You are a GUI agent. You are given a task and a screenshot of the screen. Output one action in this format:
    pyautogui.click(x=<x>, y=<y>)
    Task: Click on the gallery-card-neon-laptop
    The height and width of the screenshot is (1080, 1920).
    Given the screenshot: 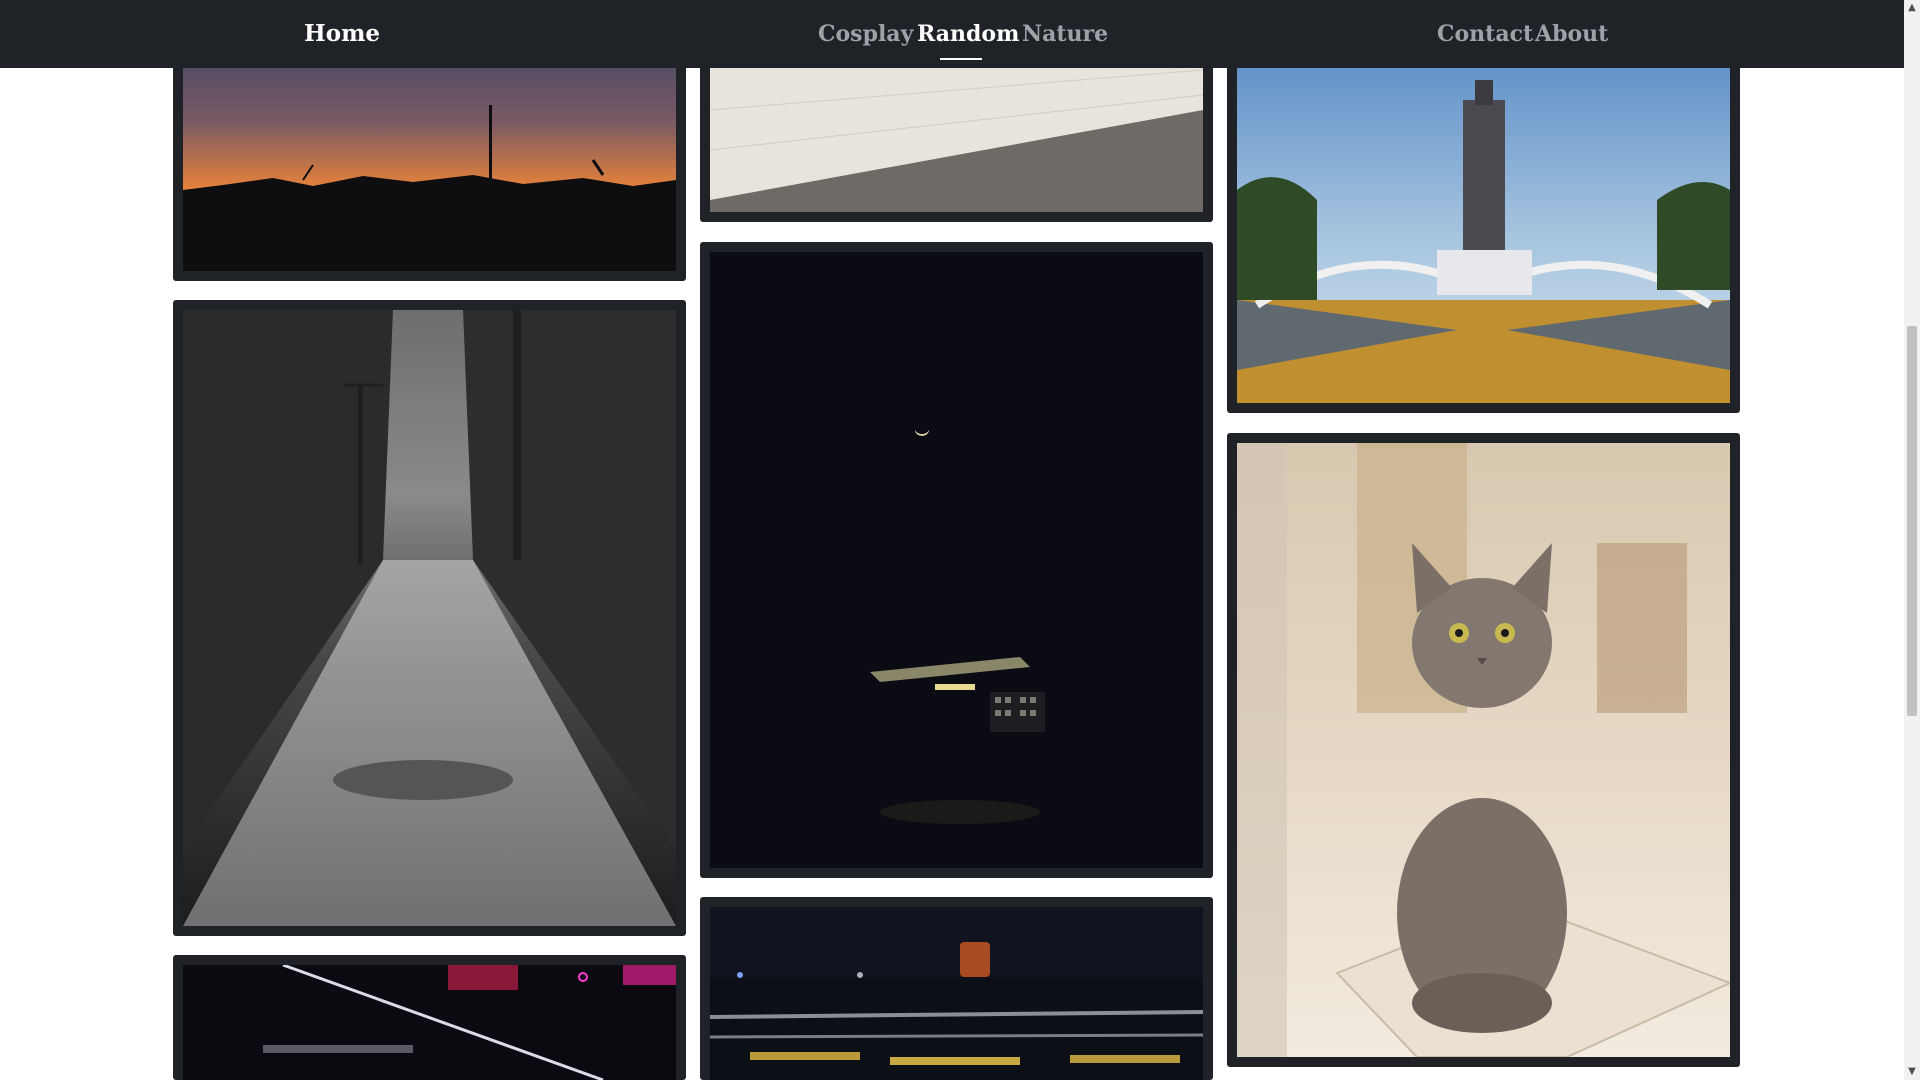 What is the action you would take?
    pyautogui.click(x=429, y=1017)
    